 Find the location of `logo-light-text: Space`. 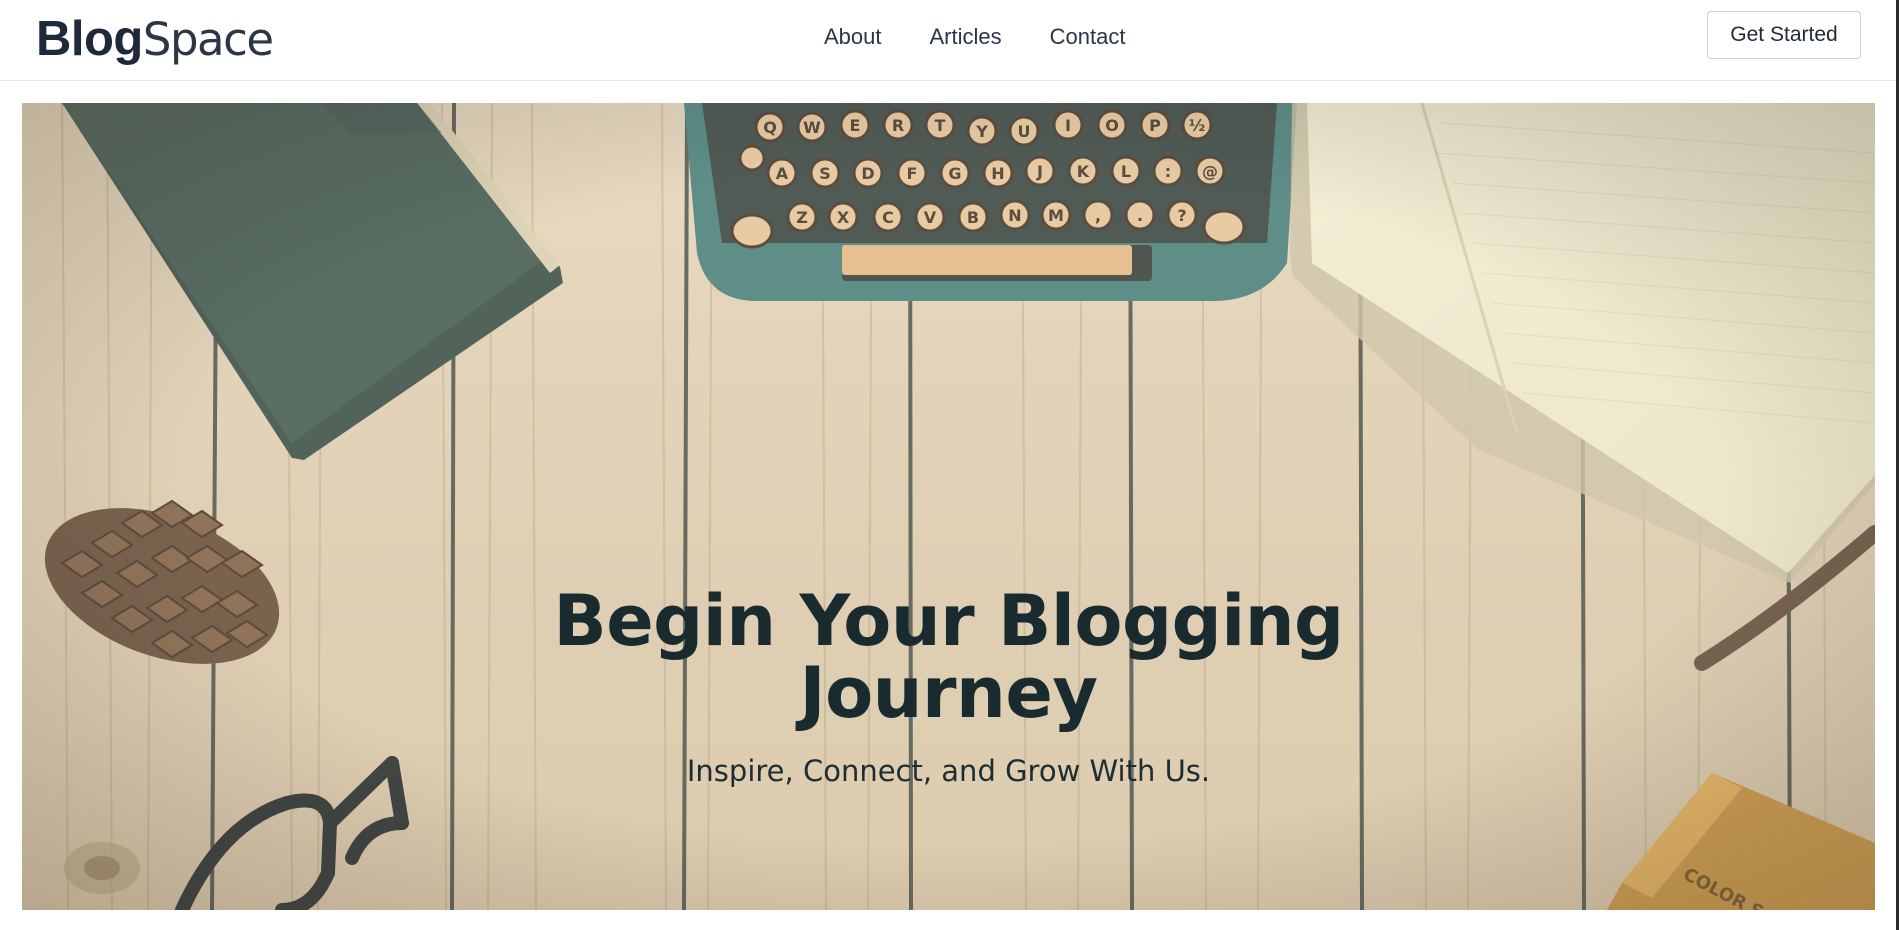

logo-light-text: Space is located at coordinates (208, 39).